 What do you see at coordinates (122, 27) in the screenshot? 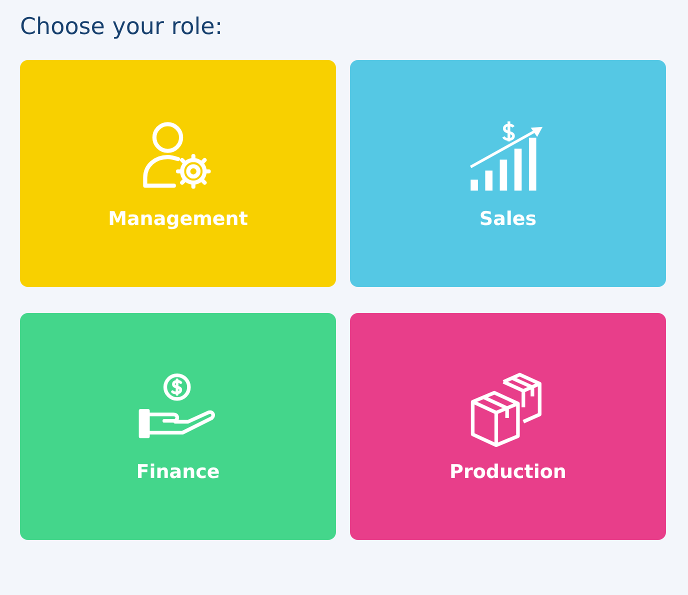
I see `page-heading: Choose your role:` at bounding box center [122, 27].